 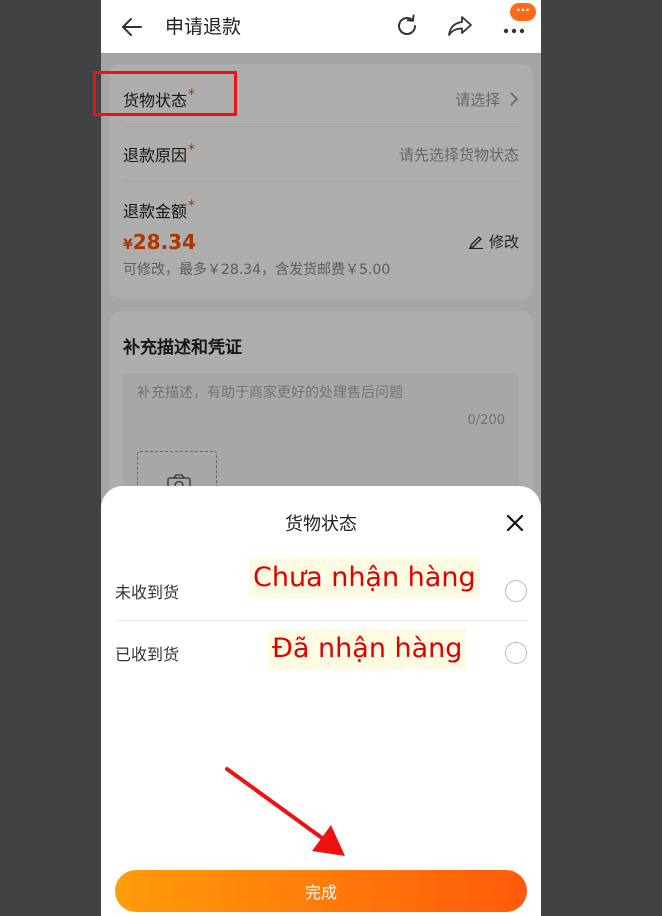 I want to click on top-bar: 申请退款 ···, so click(x=321, y=27).